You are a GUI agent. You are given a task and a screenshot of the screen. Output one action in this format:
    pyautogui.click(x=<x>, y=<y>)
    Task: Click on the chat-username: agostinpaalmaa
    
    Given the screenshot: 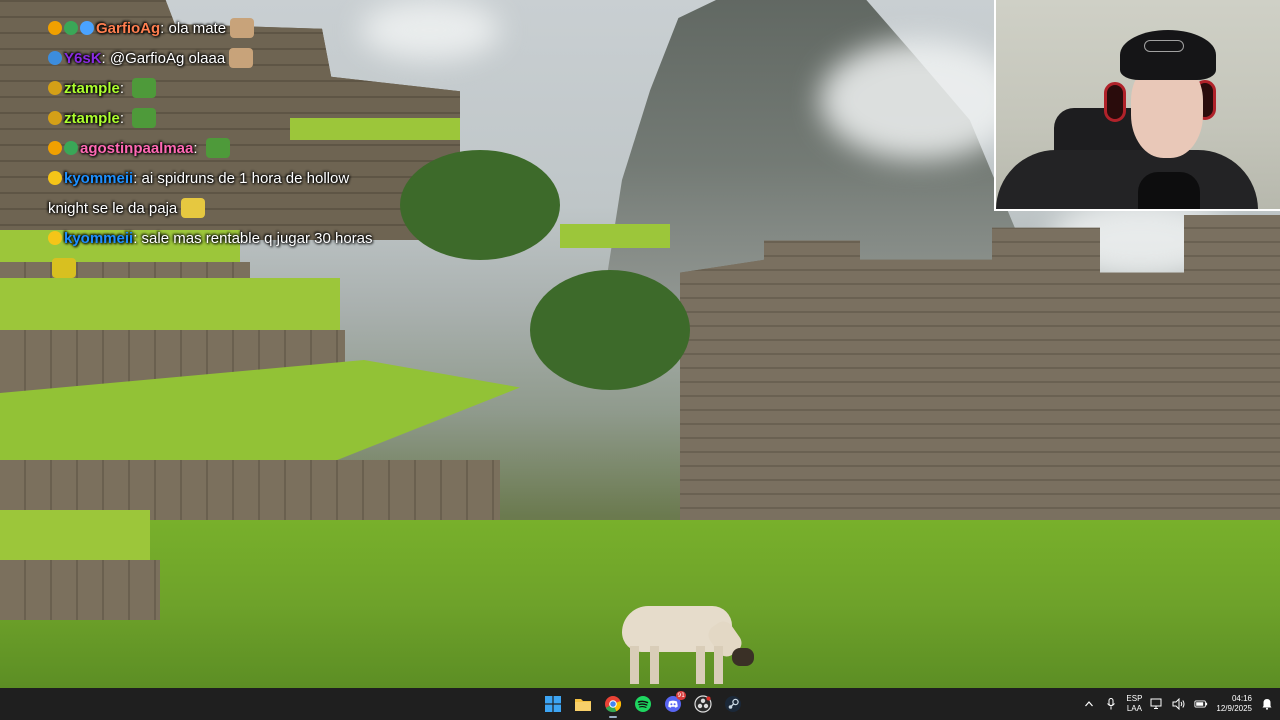 What is the action you would take?
    pyautogui.click(x=136, y=148)
    